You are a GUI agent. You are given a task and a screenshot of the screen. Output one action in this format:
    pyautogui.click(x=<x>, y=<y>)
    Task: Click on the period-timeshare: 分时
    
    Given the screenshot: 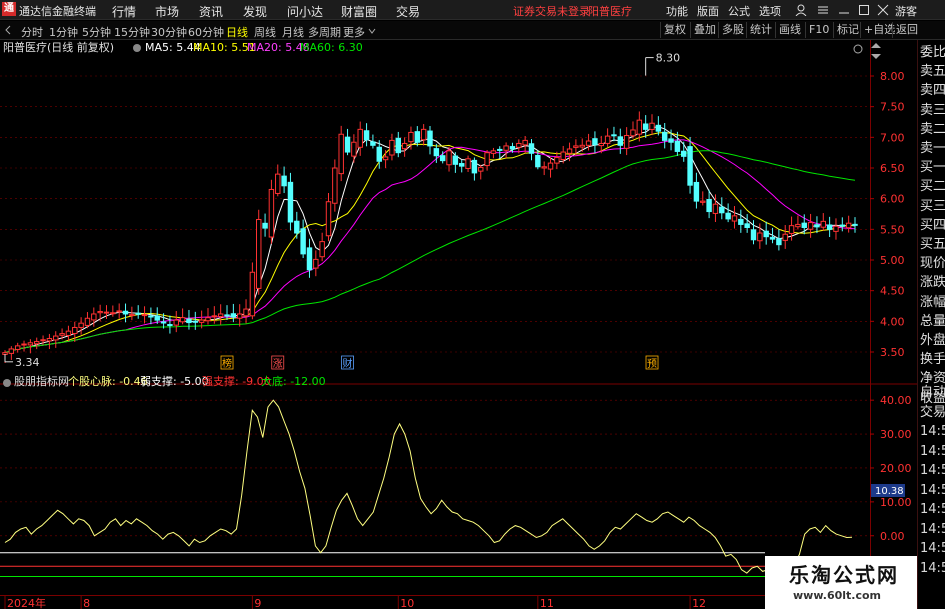 What is the action you would take?
    pyautogui.click(x=32, y=32)
    